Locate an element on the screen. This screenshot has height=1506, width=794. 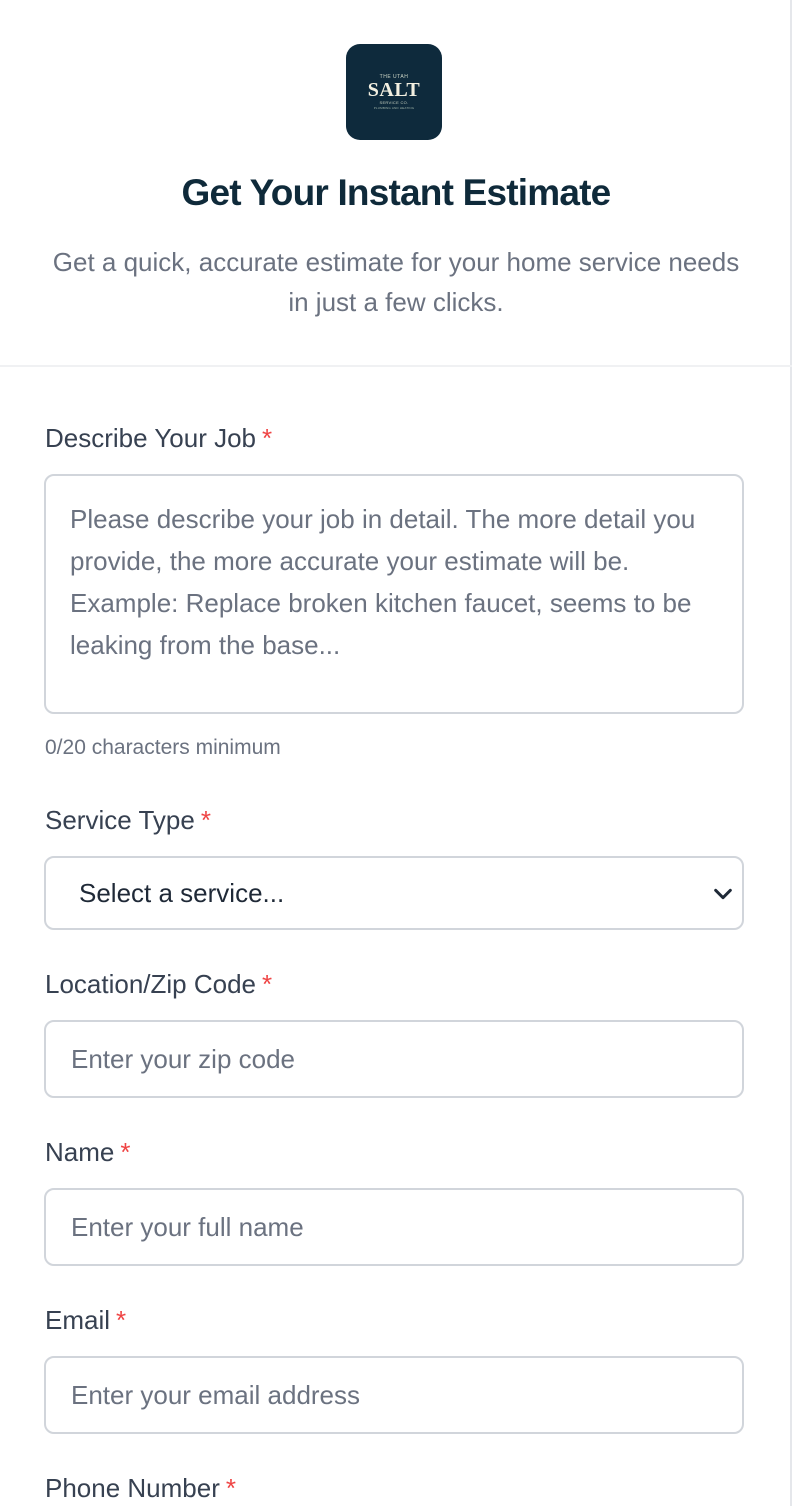
name-input is located at coordinates (394, 1227).